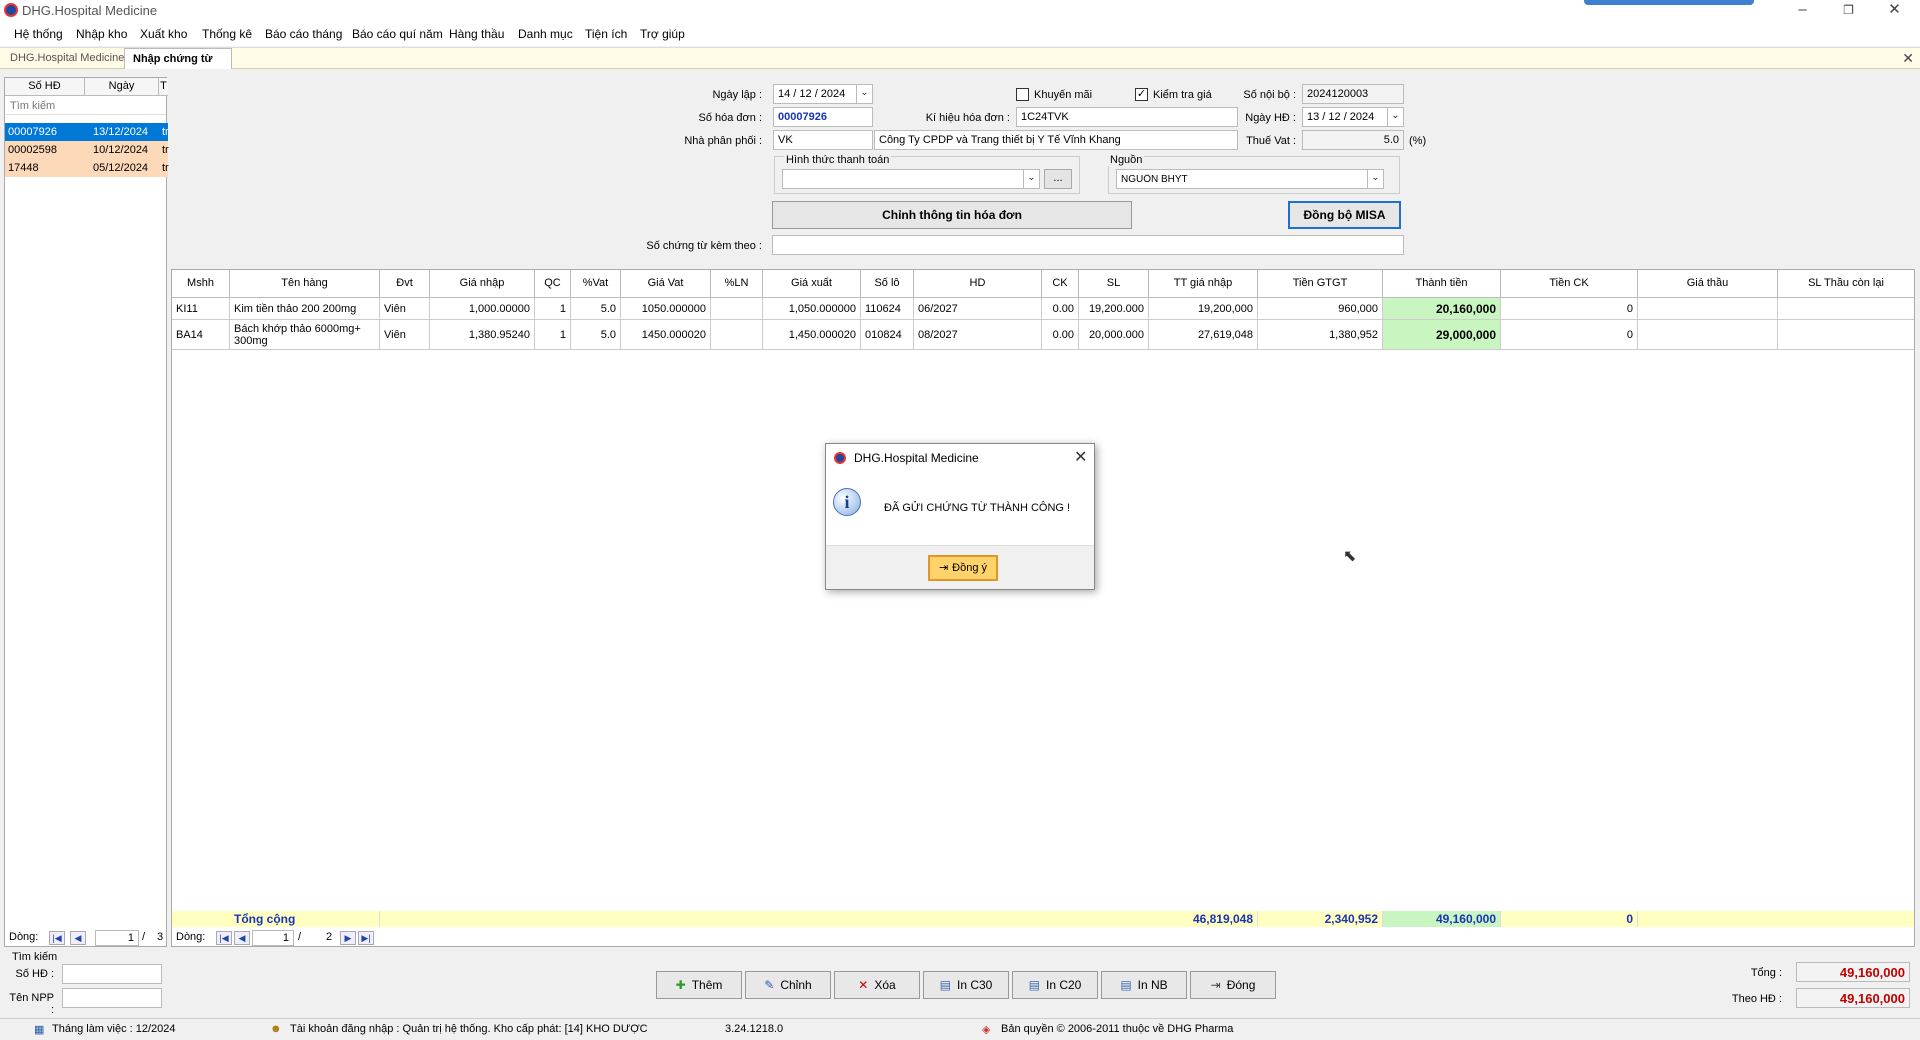  Describe the element at coordinates (1215, 985) in the screenshot. I see `exit-door-icon: ⇥` at that location.